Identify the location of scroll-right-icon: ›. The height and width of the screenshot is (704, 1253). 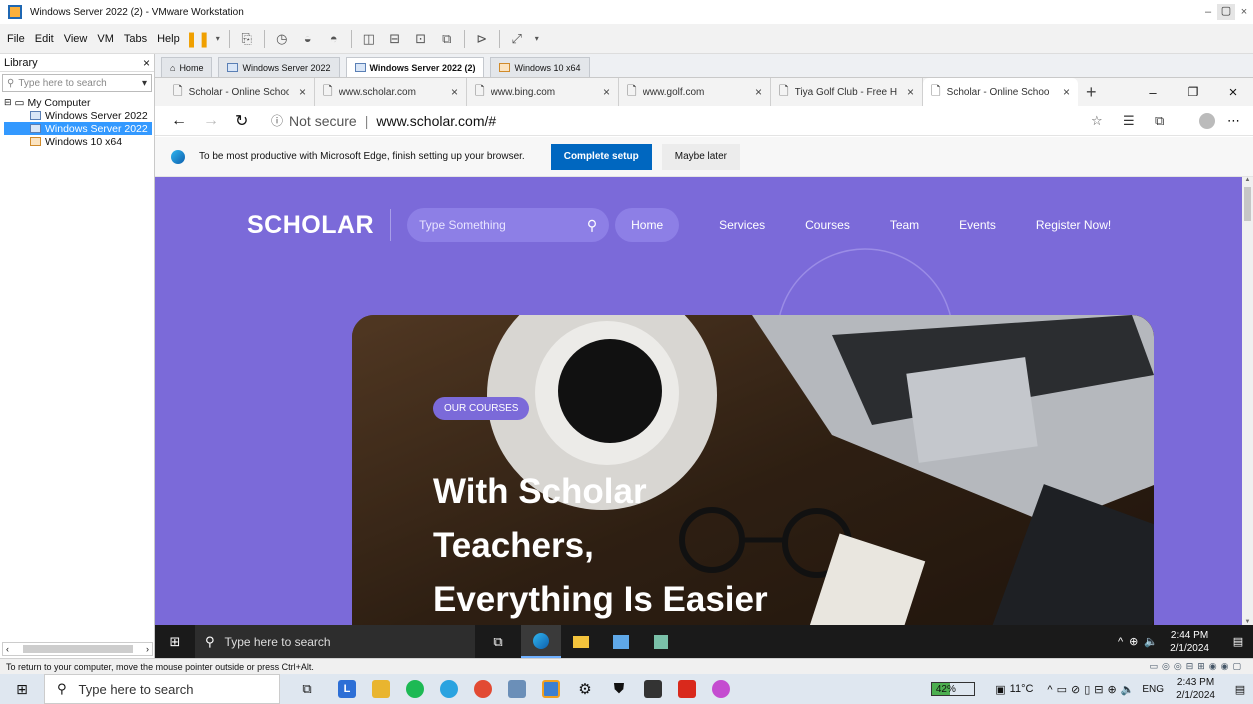
(147, 649).